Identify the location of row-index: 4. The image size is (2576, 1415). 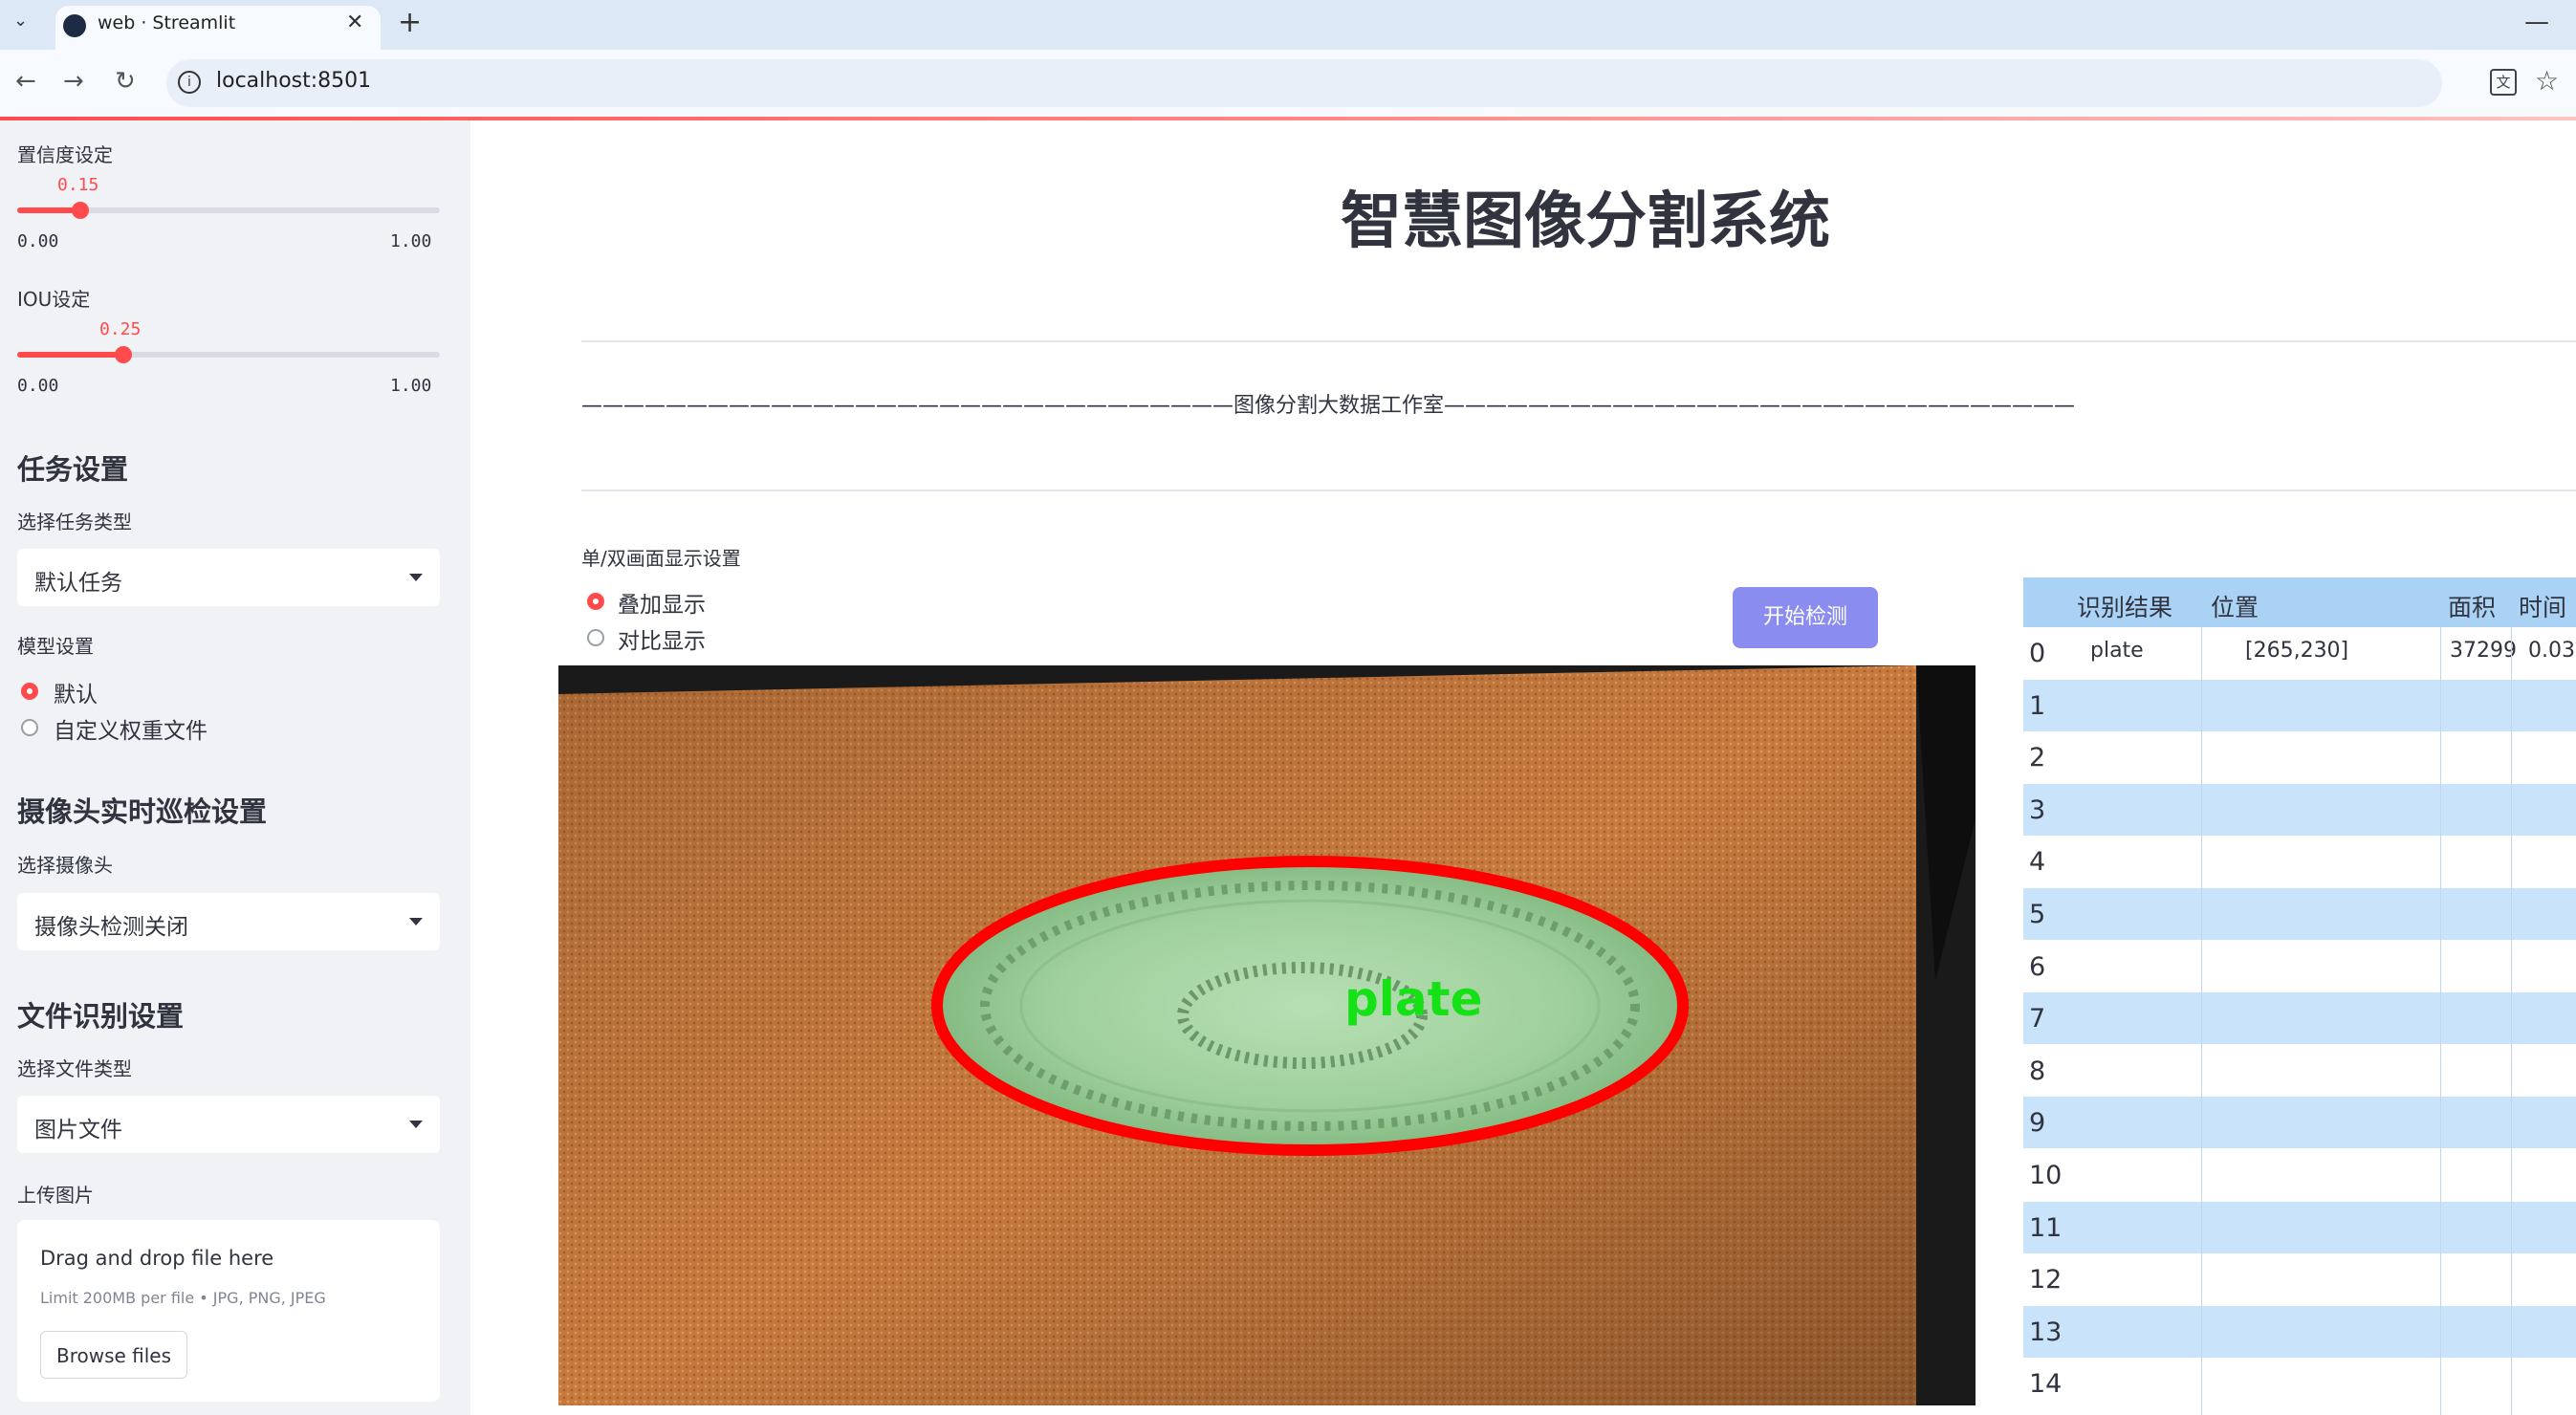
(2037, 862).